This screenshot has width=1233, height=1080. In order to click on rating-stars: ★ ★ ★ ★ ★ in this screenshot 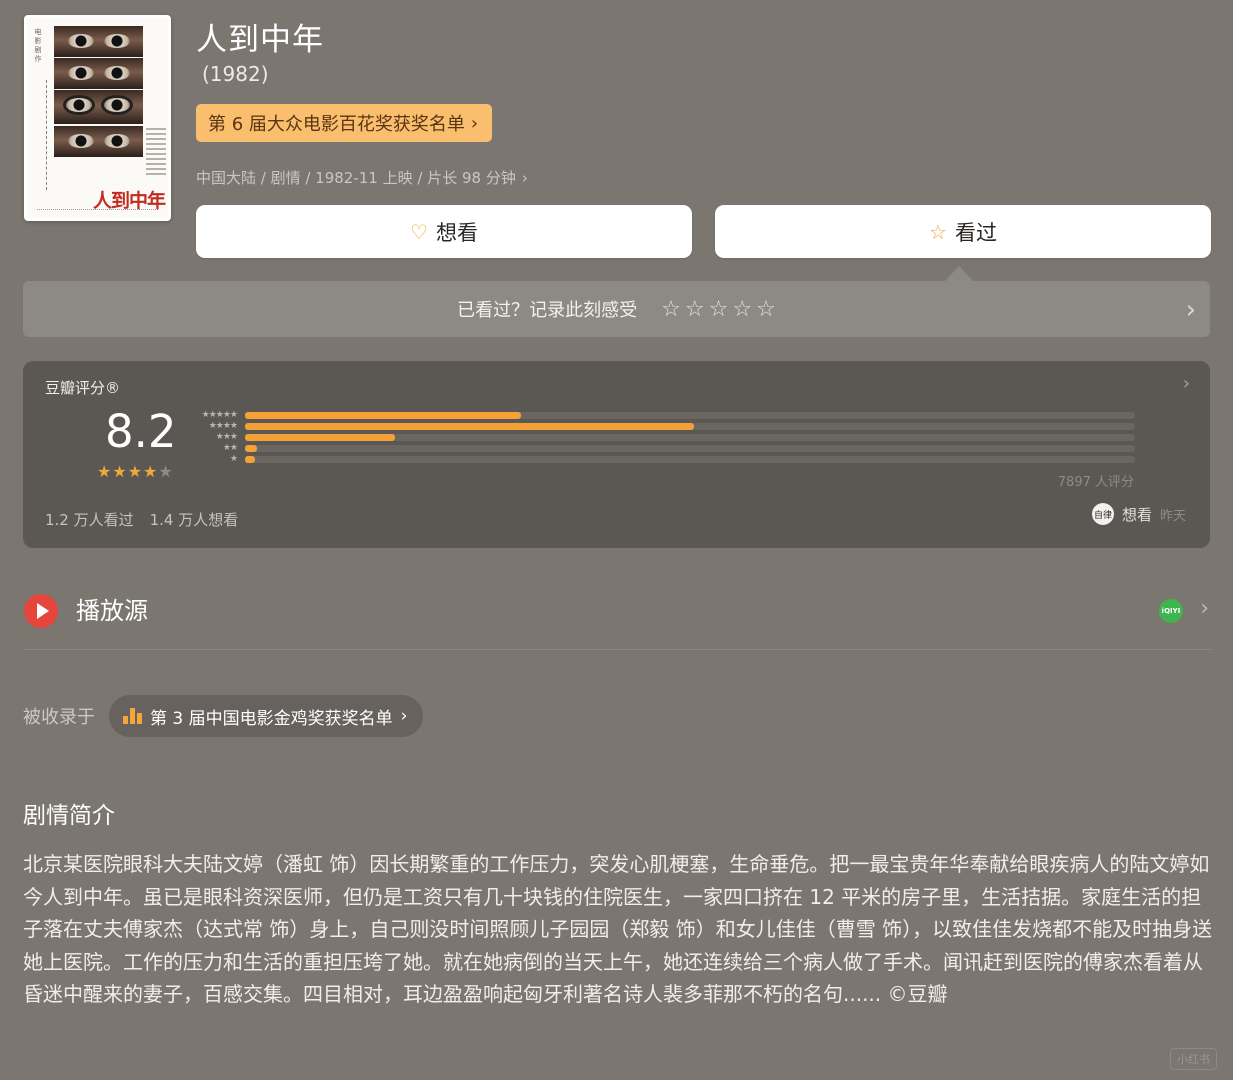, I will do `click(135, 471)`.